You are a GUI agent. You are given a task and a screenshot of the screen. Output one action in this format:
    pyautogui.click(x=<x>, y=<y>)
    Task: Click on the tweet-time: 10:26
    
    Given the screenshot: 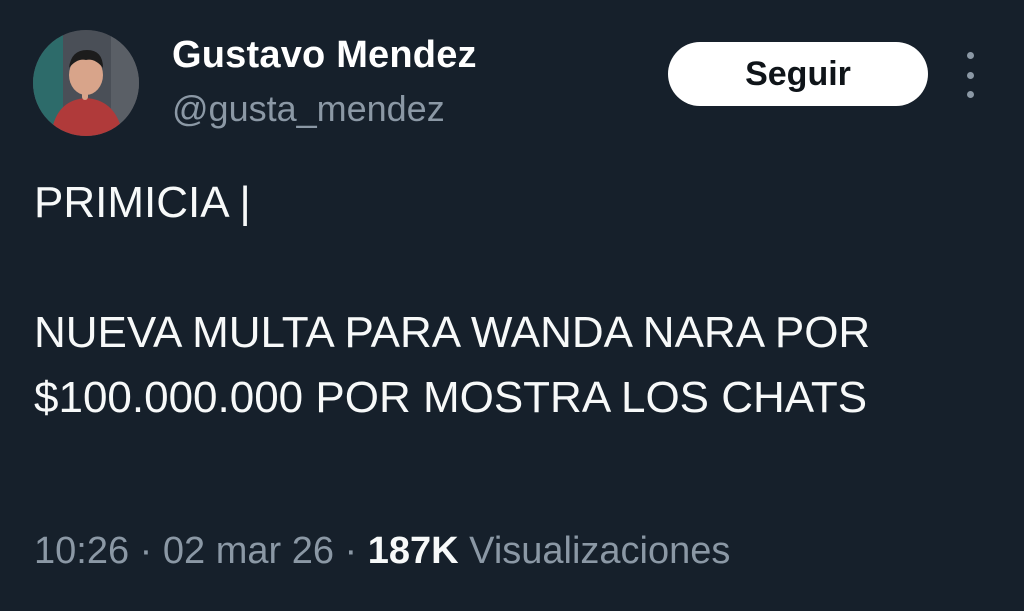 What is the action you would take?
    pyautogui.click(x=81, y=551)
    